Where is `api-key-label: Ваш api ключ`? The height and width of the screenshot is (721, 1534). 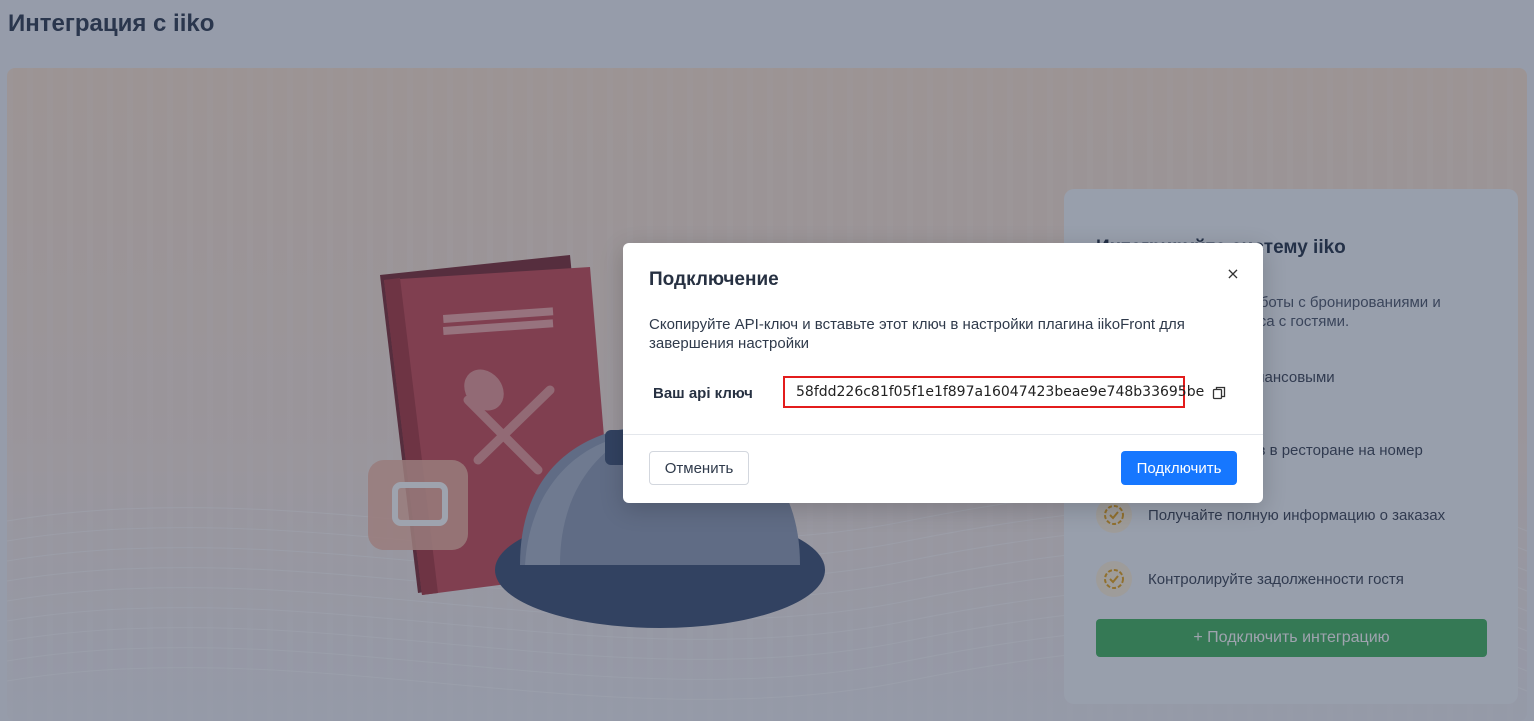 api-key-label: Ваш api ключ is located at coordinates (703, 393).